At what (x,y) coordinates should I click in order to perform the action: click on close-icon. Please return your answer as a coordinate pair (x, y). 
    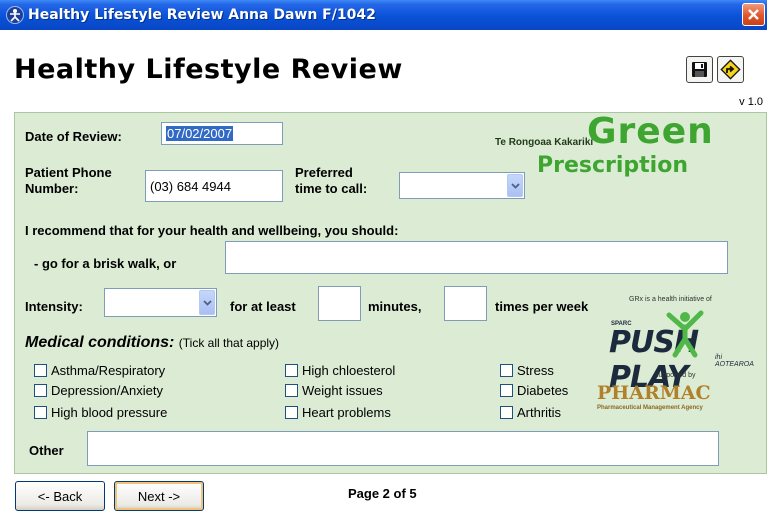
    Looking at the image, I should click on (753, 14).